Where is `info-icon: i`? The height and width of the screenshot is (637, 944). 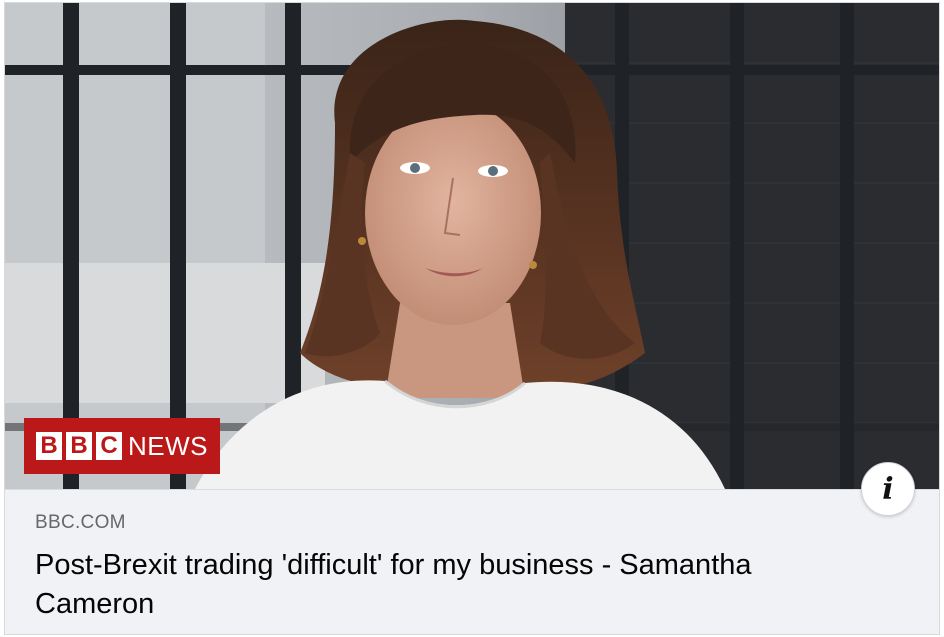
info-icon: i is located at coordinates (888, 489).